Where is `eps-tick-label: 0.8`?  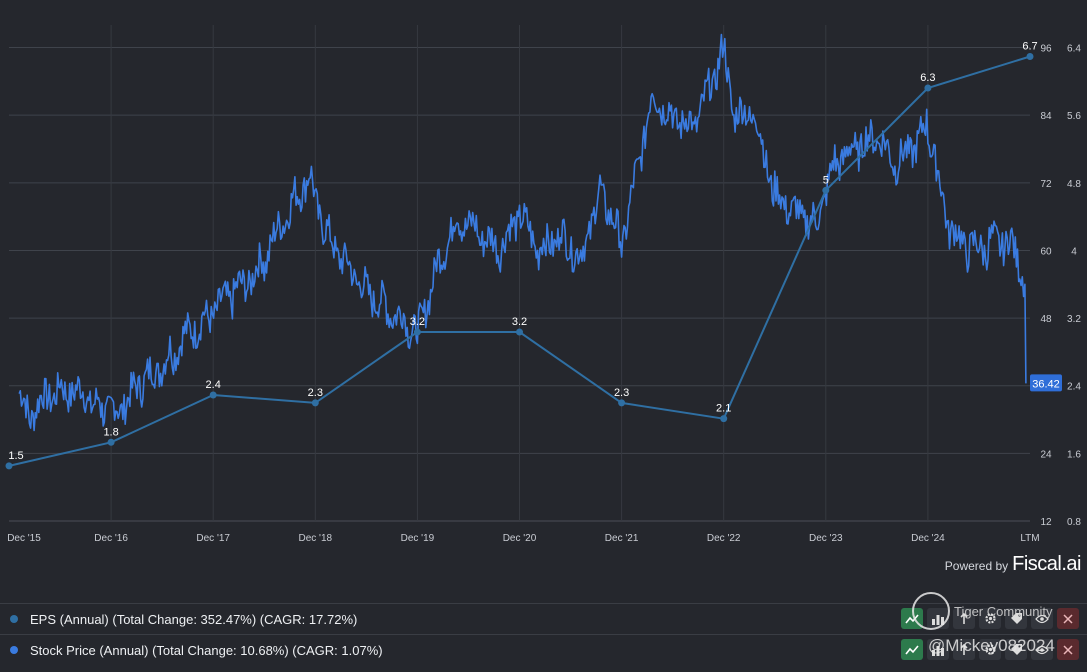
eps-tick-label: 0.8 is located at coordinates (1074, 522).